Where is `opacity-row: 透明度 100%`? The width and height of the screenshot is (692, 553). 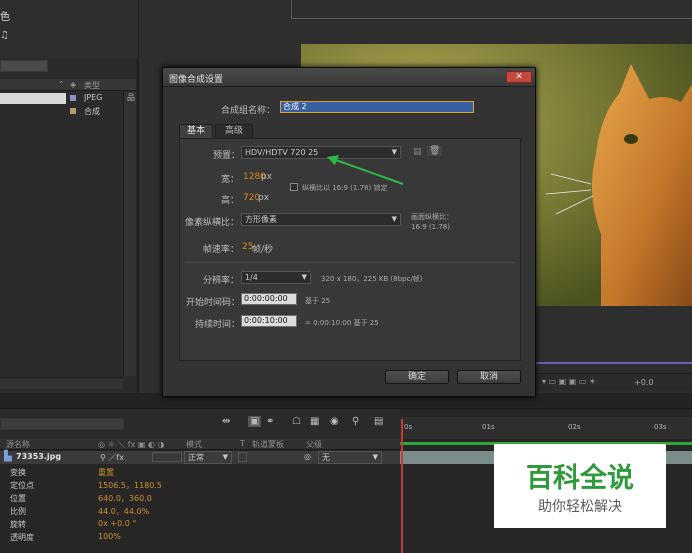
opacity-row: 透明度 100% is located at coordinates (200, 537).